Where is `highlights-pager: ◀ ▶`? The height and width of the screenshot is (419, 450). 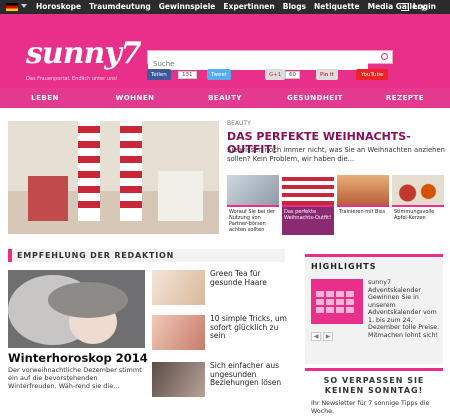
highlights-pager: ◀ ▶ is located at coordinates (322, 336).